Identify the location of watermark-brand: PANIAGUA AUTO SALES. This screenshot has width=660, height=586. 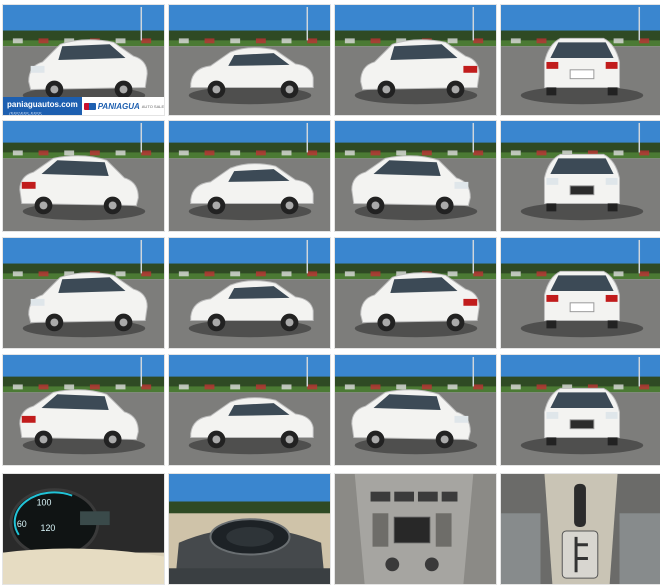
(123, 106).